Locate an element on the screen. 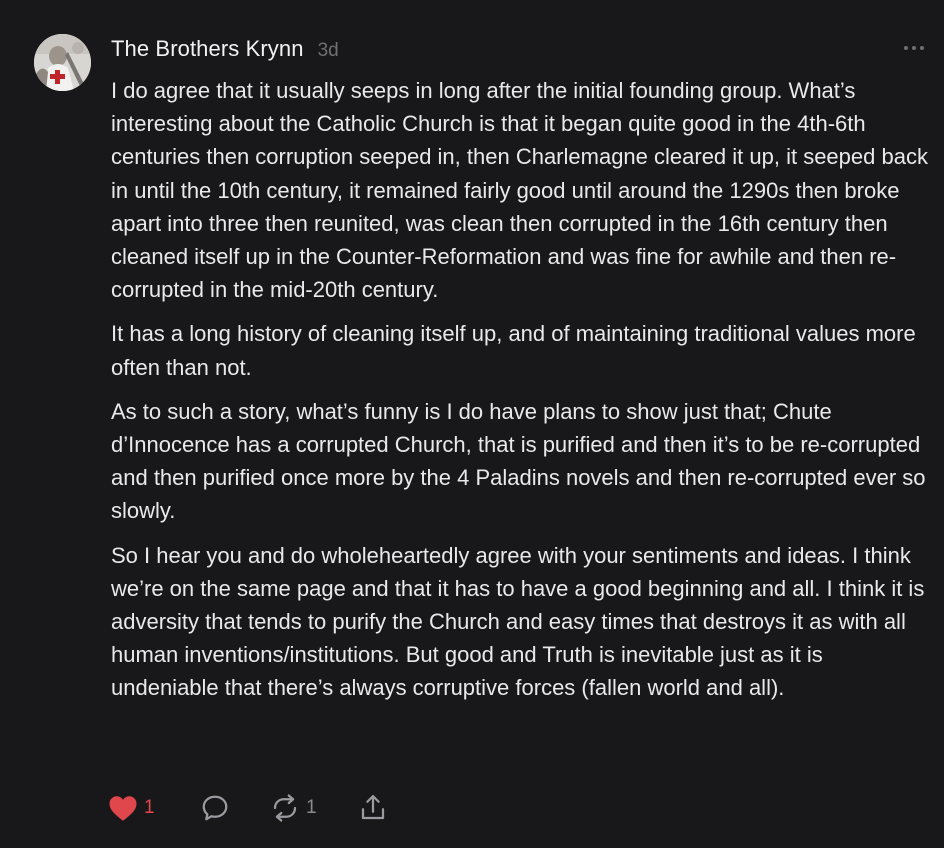  comment-timestamp: 3d is located at coordinates (328, 51).